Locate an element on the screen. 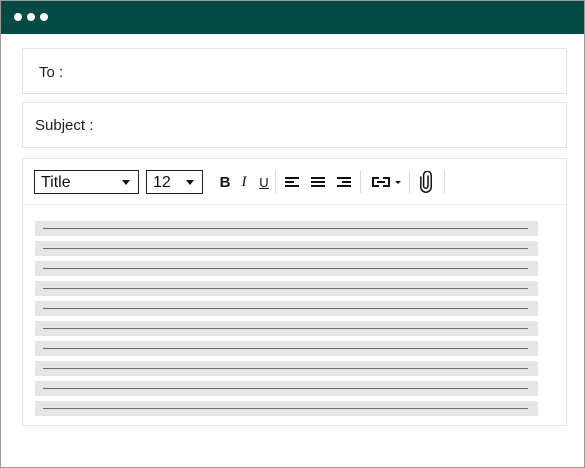 This screenshot has height=468, width=585. italic-button: I is located at coordinates (244, 182).